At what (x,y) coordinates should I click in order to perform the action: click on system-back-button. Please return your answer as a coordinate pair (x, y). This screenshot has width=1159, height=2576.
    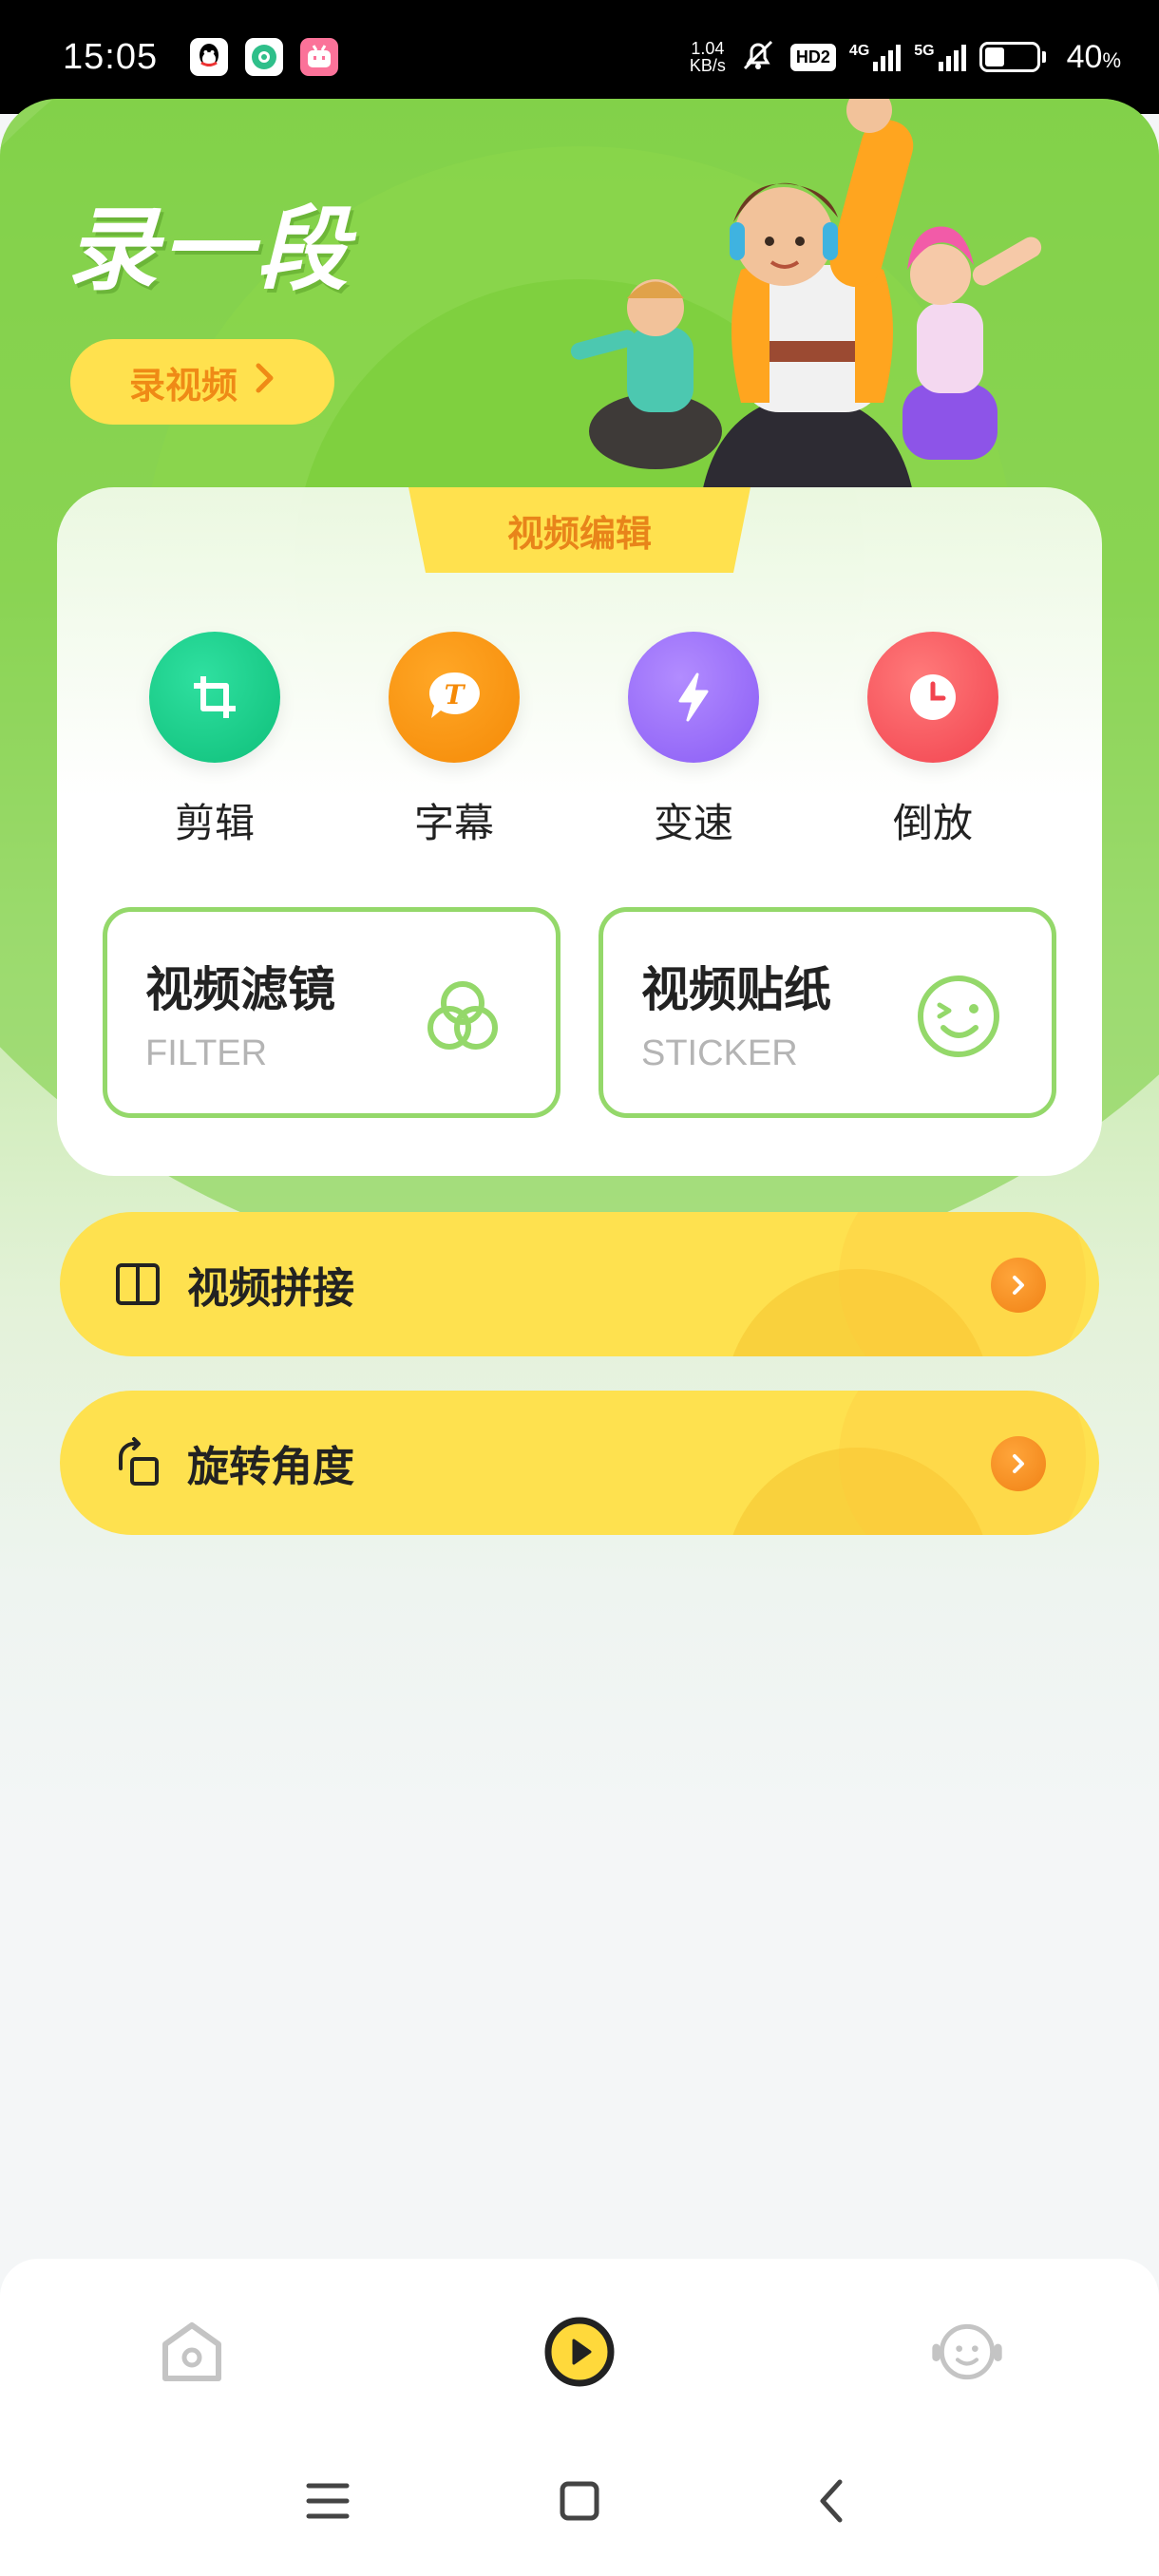
    Looking at the image, I should click on (831, 2501).